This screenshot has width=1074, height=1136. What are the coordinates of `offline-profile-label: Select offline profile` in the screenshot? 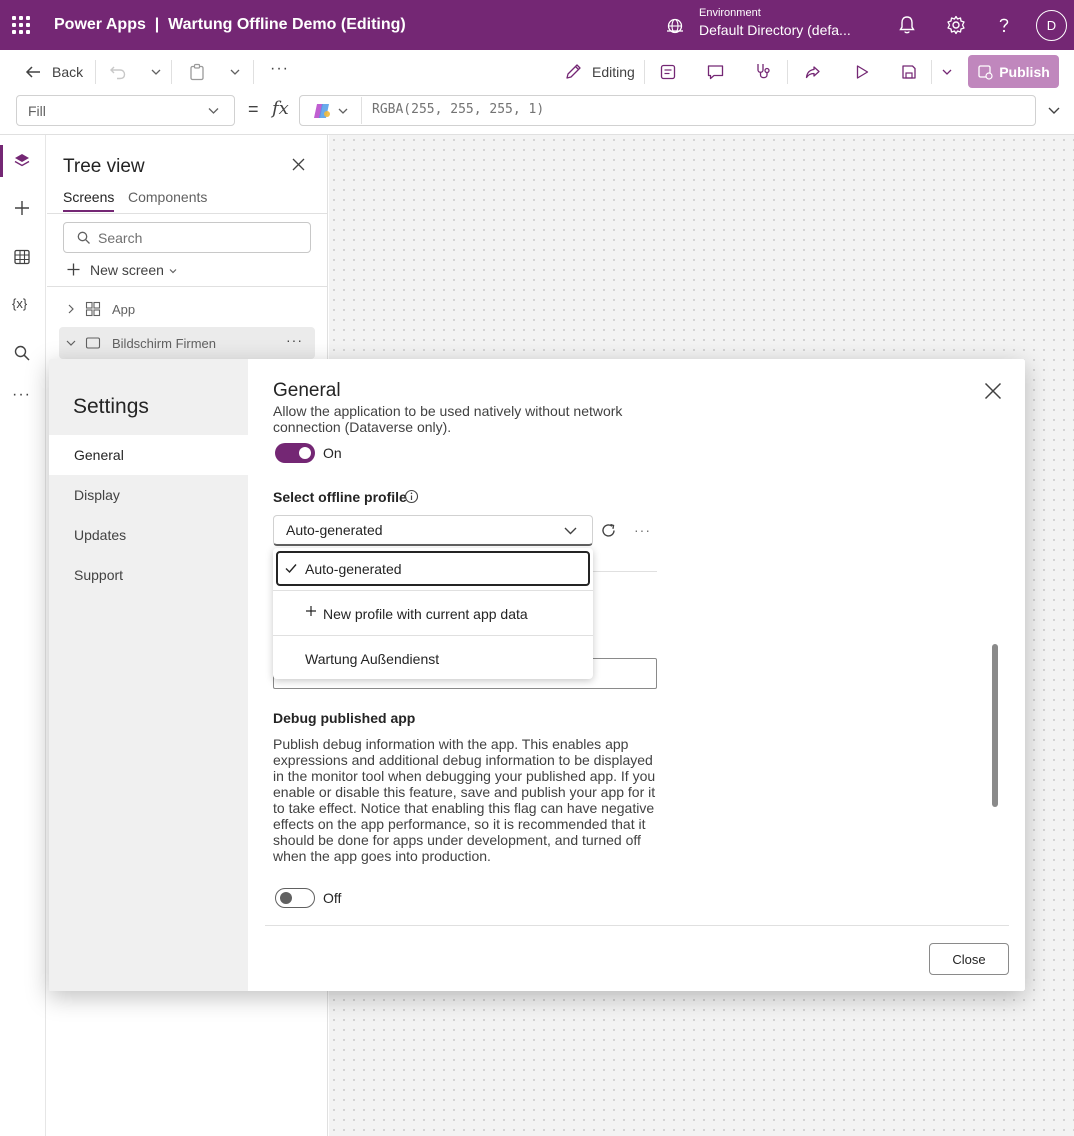 It's located at (340, 497).